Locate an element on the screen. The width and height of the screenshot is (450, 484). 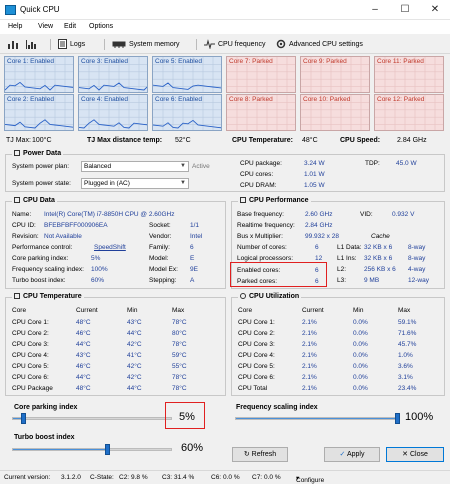
power-plan-select: Balanced ▼ is located at coordinates (135, 166).